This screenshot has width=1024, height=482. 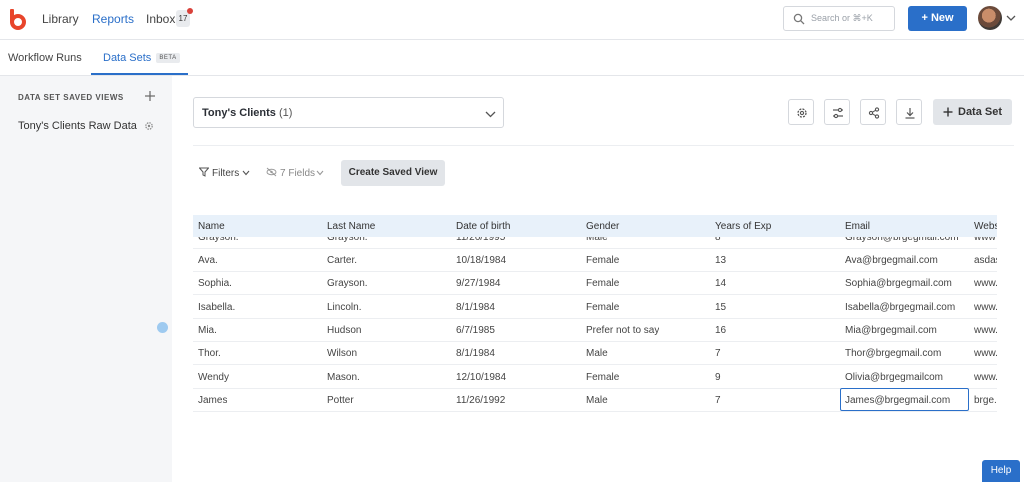 I want to click on table-cell: 16, so click(x=720, y=330).